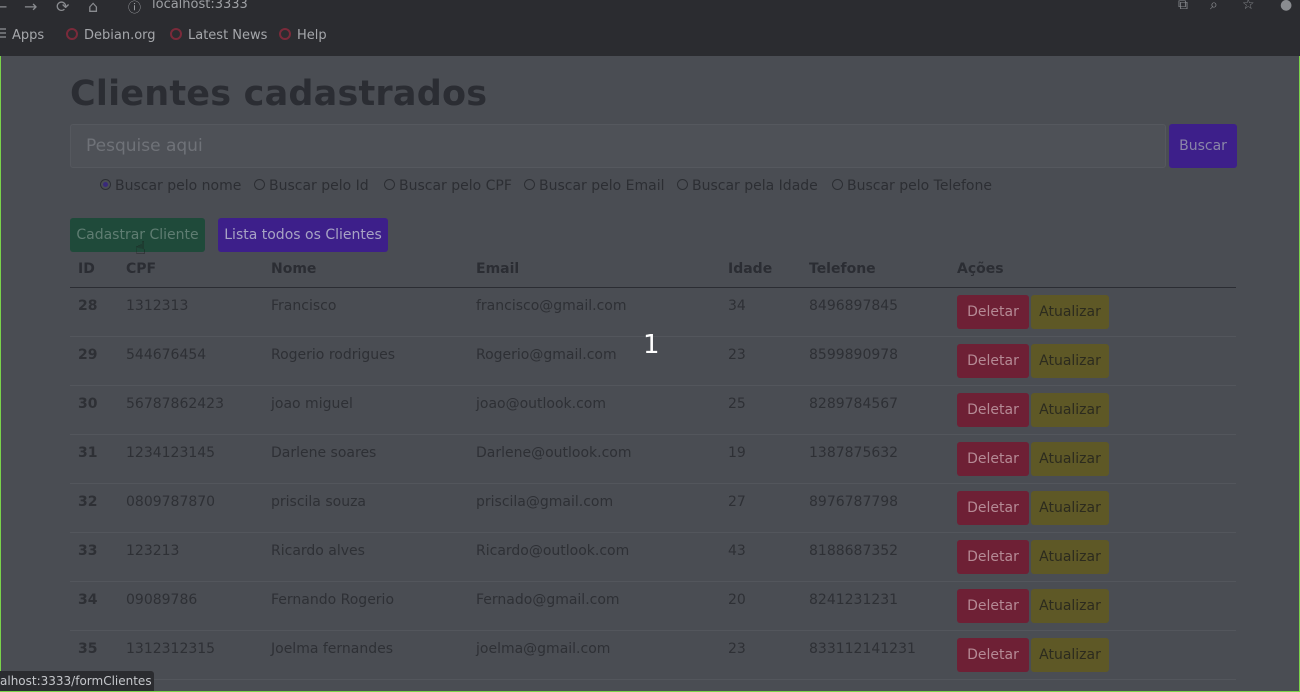 This screenshot has height=692, width=1300. What do you see at coordinates (88, 355) in the screenshot?
I see `cell-id: 29` at bounding box center [88, 355].